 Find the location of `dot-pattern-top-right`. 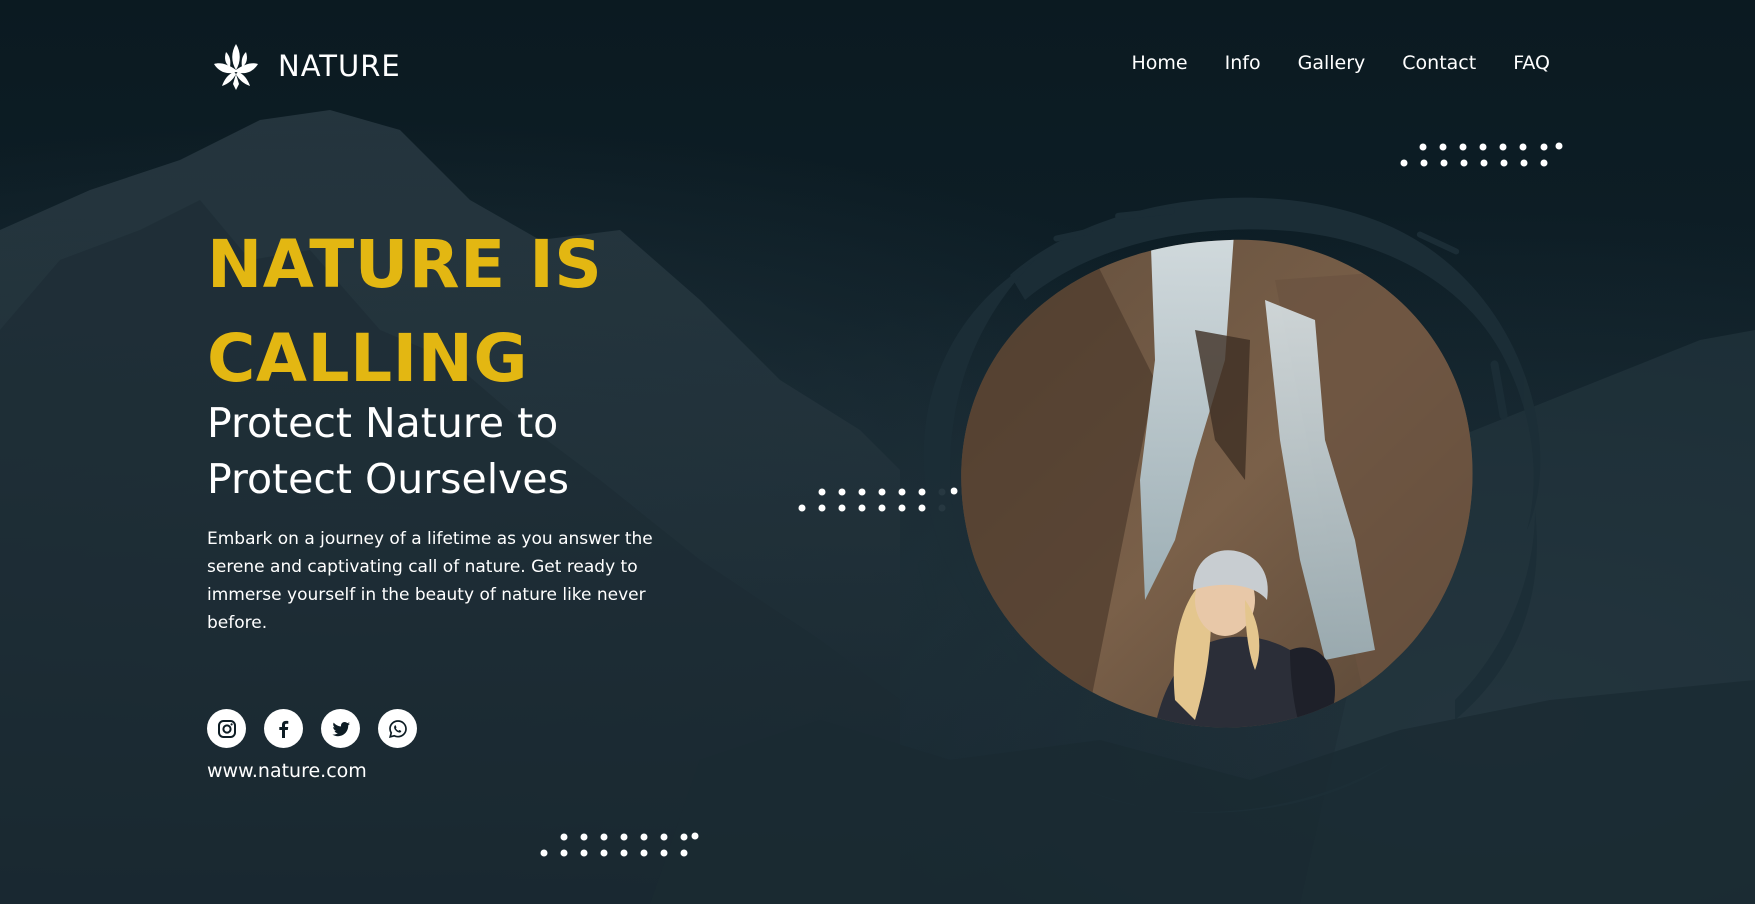

dot-pattern-top-right is located at coordinates (1481, 156).